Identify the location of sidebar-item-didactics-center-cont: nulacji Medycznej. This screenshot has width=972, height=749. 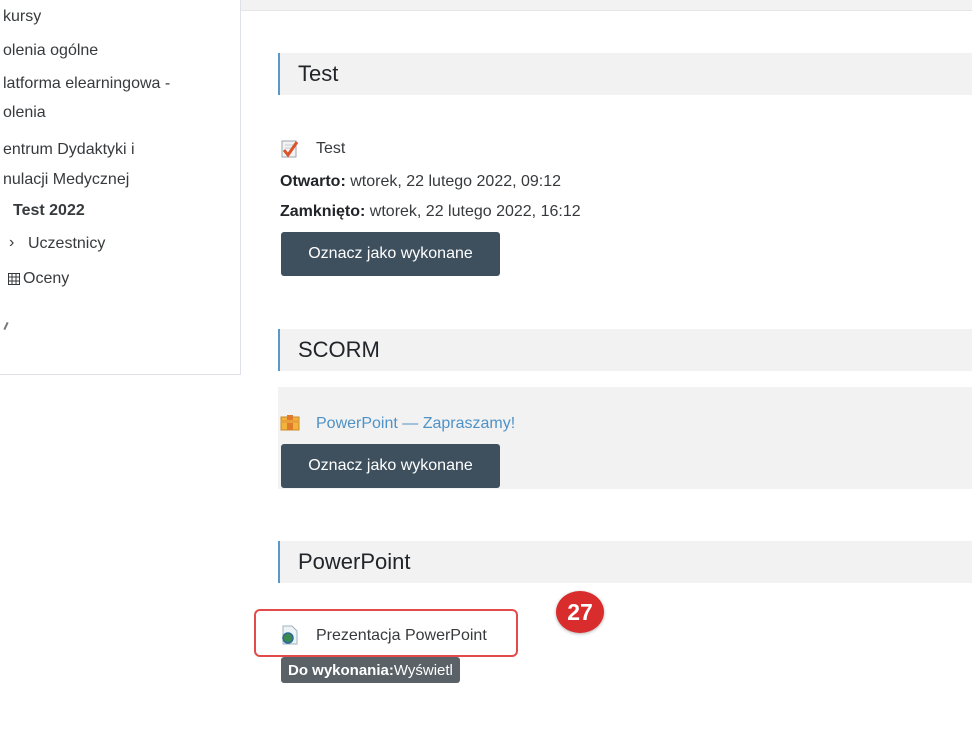
(66, 180).